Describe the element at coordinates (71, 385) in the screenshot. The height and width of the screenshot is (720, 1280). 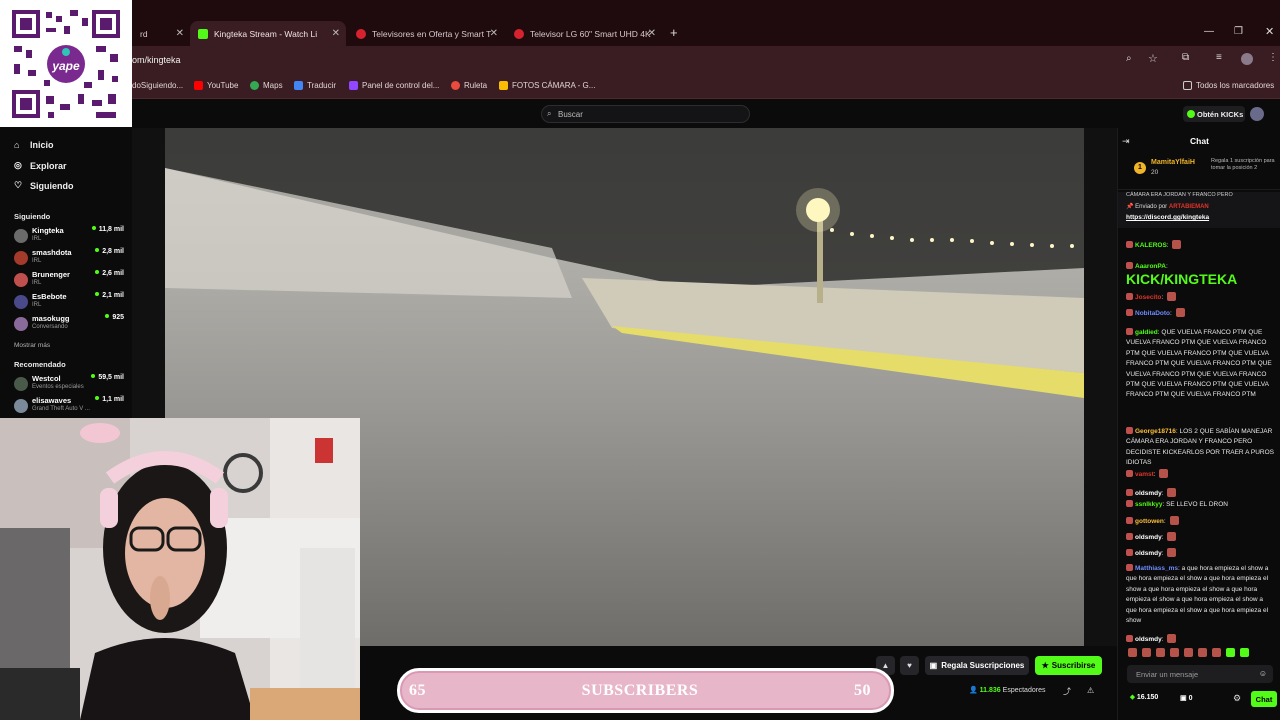
I see `channel-westcol: Westcol Eventos especiales 59,5 mil` at that location.